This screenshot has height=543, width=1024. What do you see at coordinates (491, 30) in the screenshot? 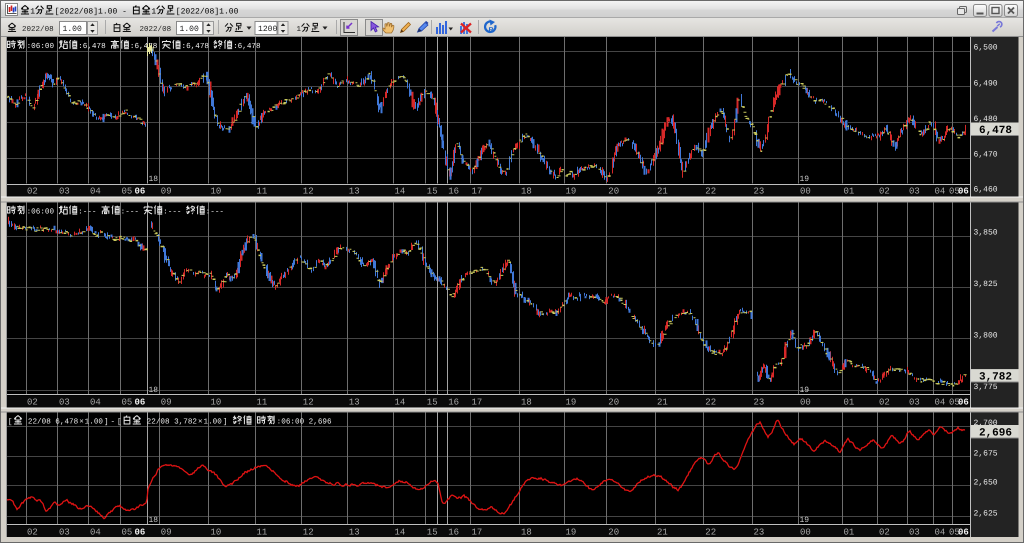
I see `svg-text: R` at bounding box center [491, 30].